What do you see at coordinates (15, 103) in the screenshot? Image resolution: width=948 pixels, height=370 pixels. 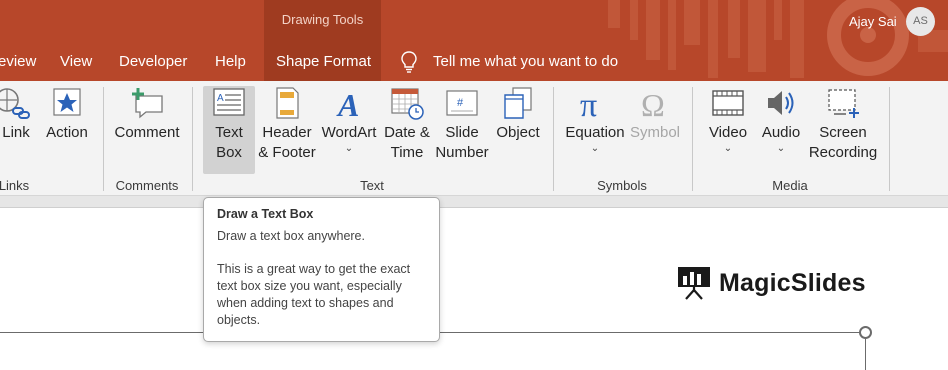 I see `link-icon` at bounding box center [15, 103].